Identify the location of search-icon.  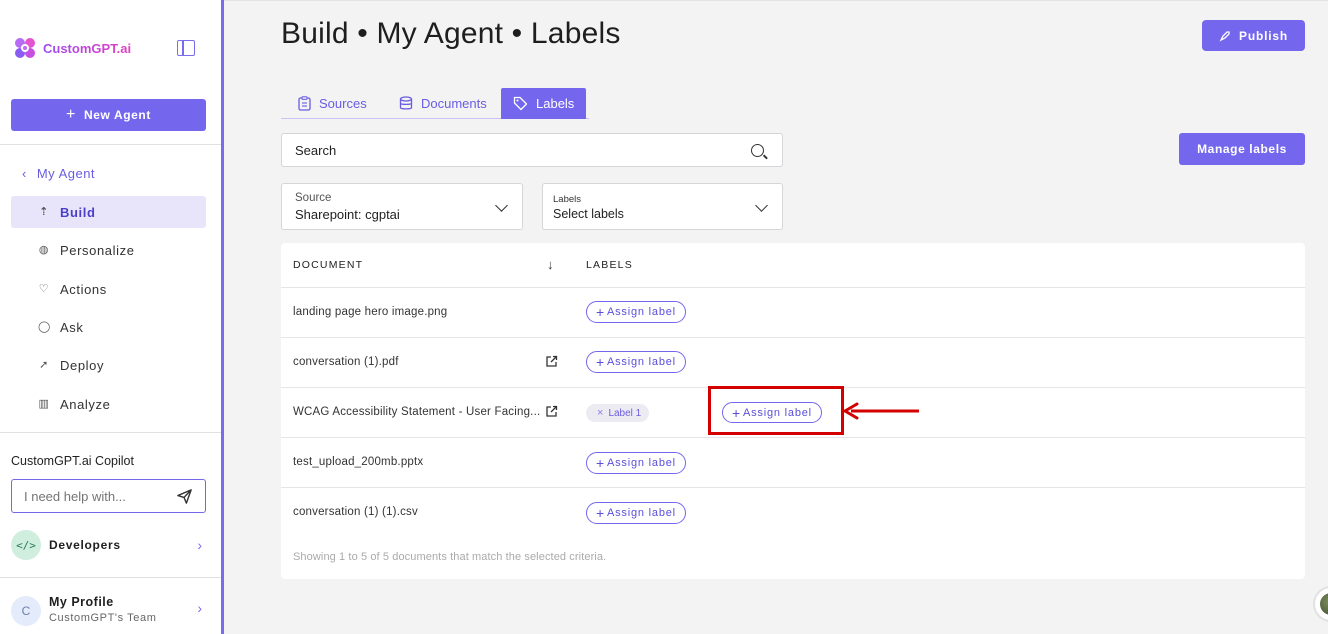
(757, 150).